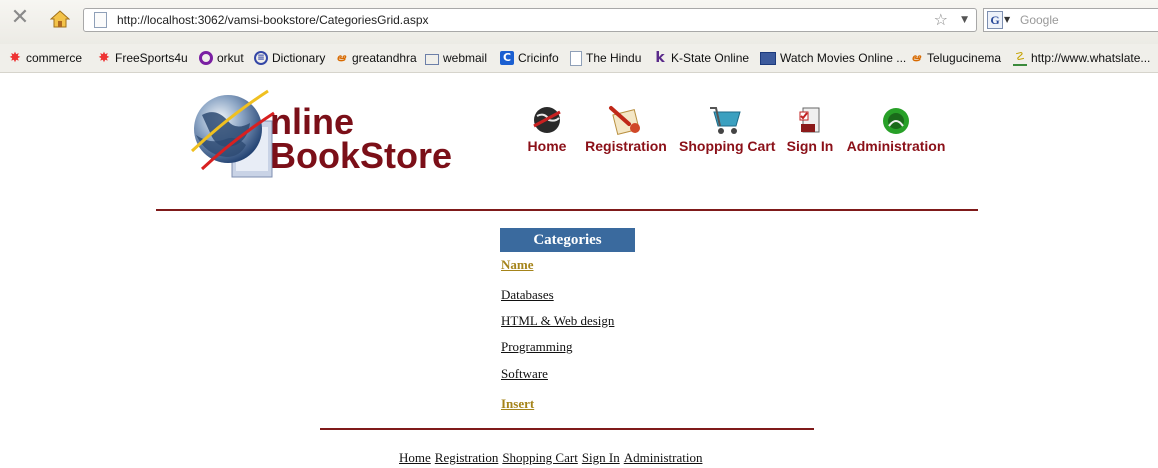  Describe the element at coordinates (524, 374) in the screenshot. I see `category-link-software: Software` at that location.